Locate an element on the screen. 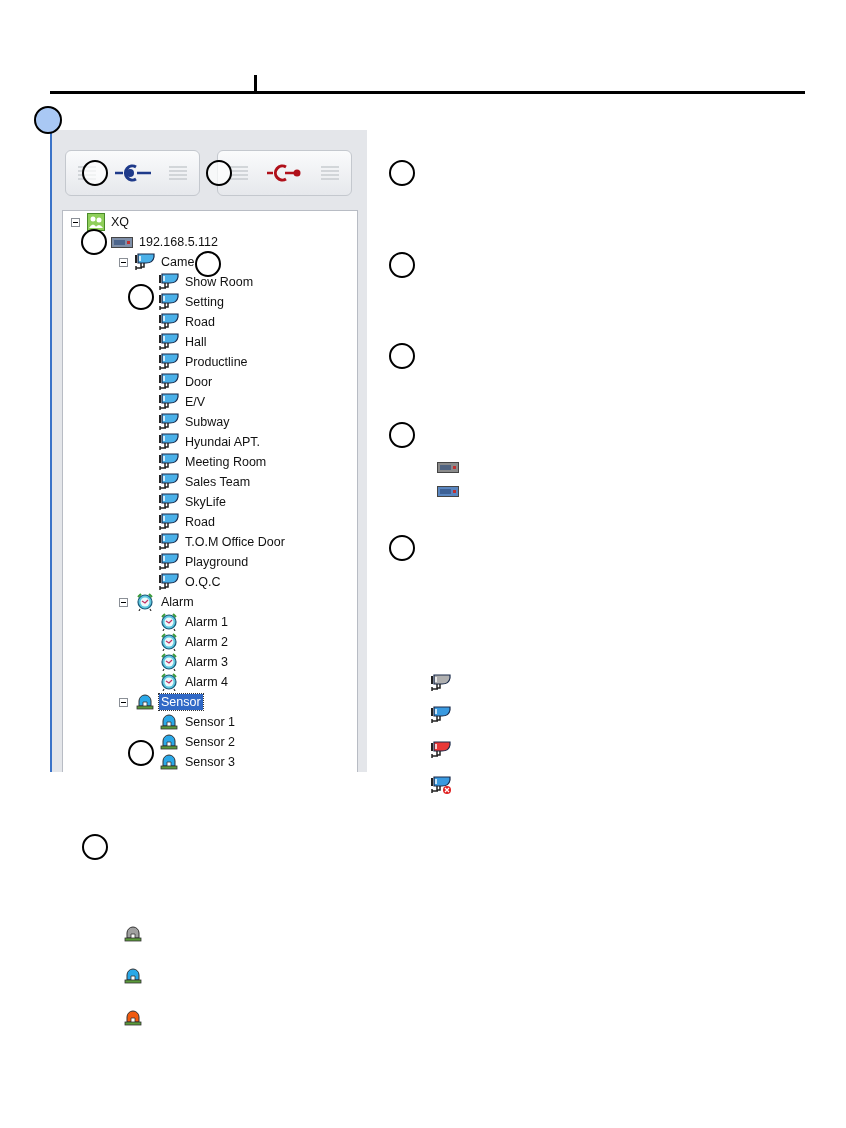  tree-item: Alarm 1 is located at coordinates (207, 622).